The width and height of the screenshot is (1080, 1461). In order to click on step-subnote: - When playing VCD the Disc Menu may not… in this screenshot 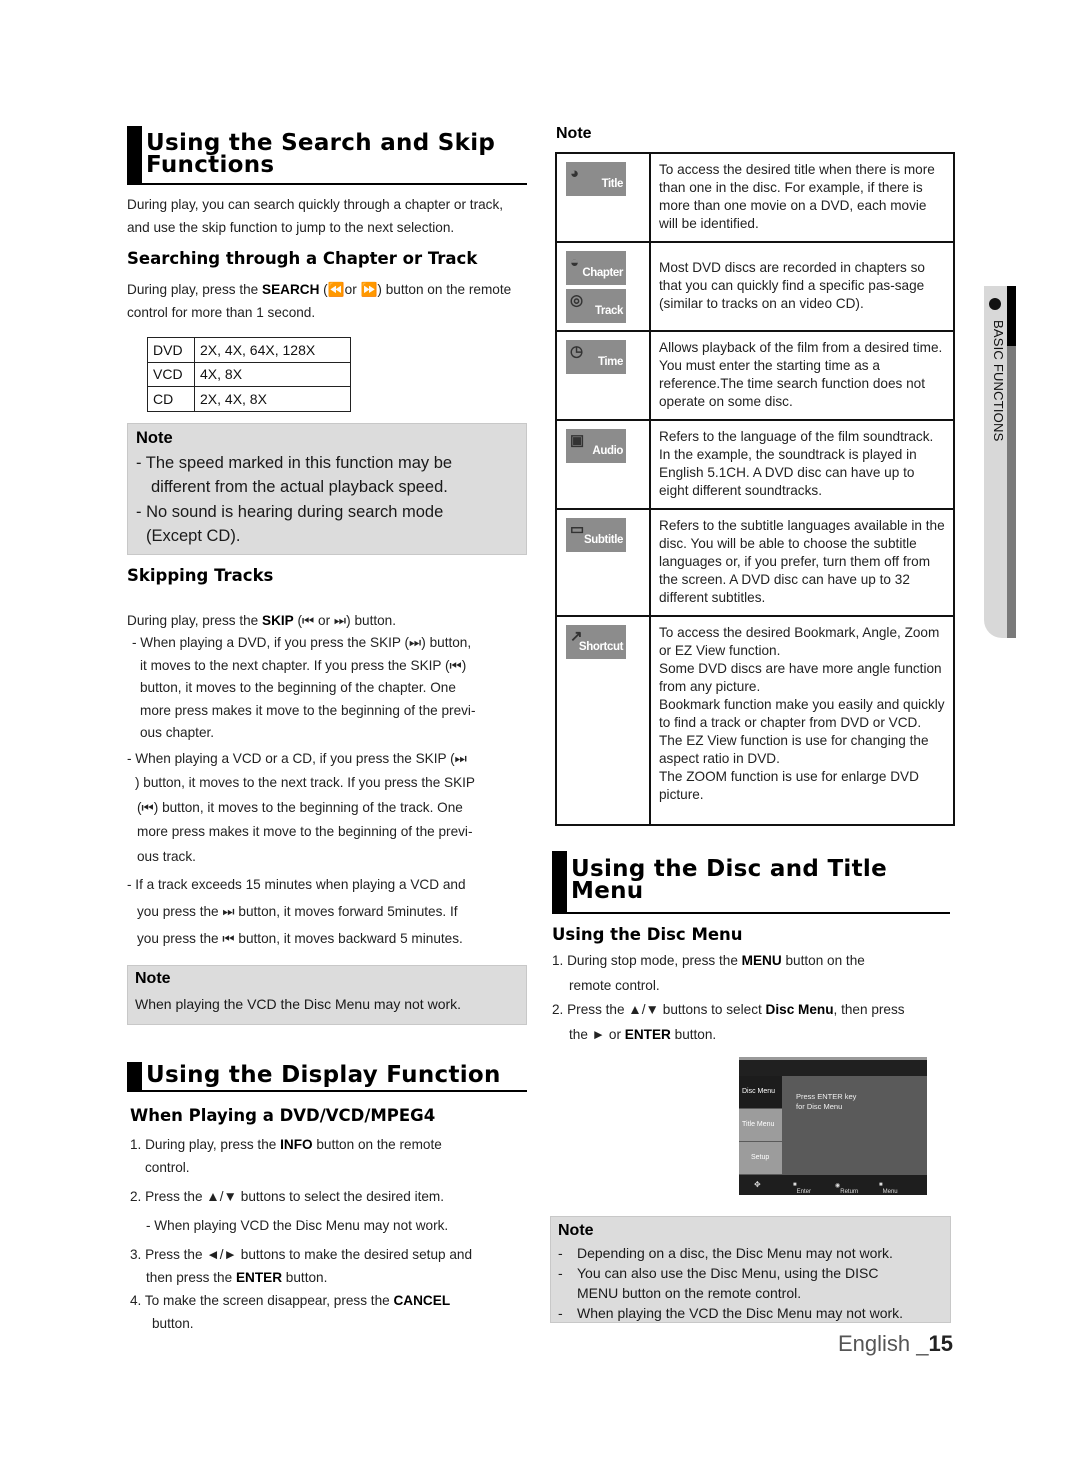, I will do `click(297, 1225)`.